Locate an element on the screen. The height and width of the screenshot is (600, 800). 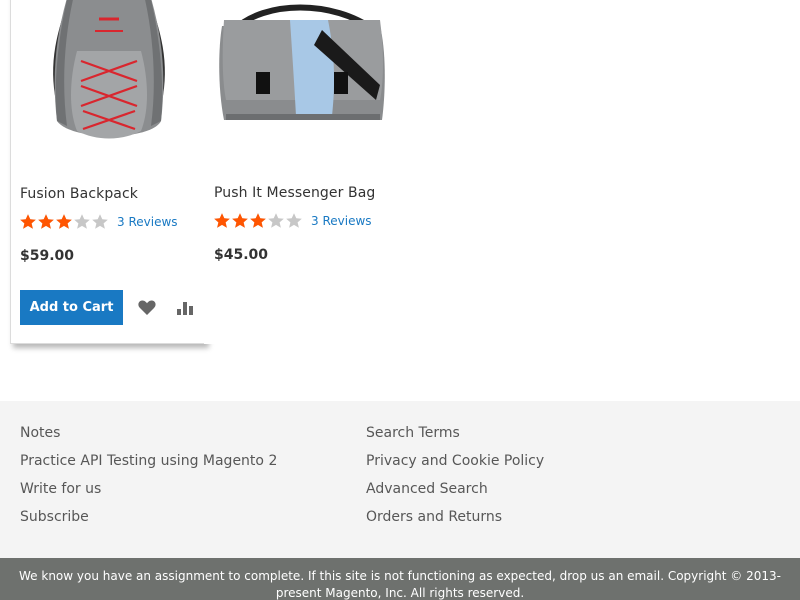
backpack-image is located at coordinates (109, 80).